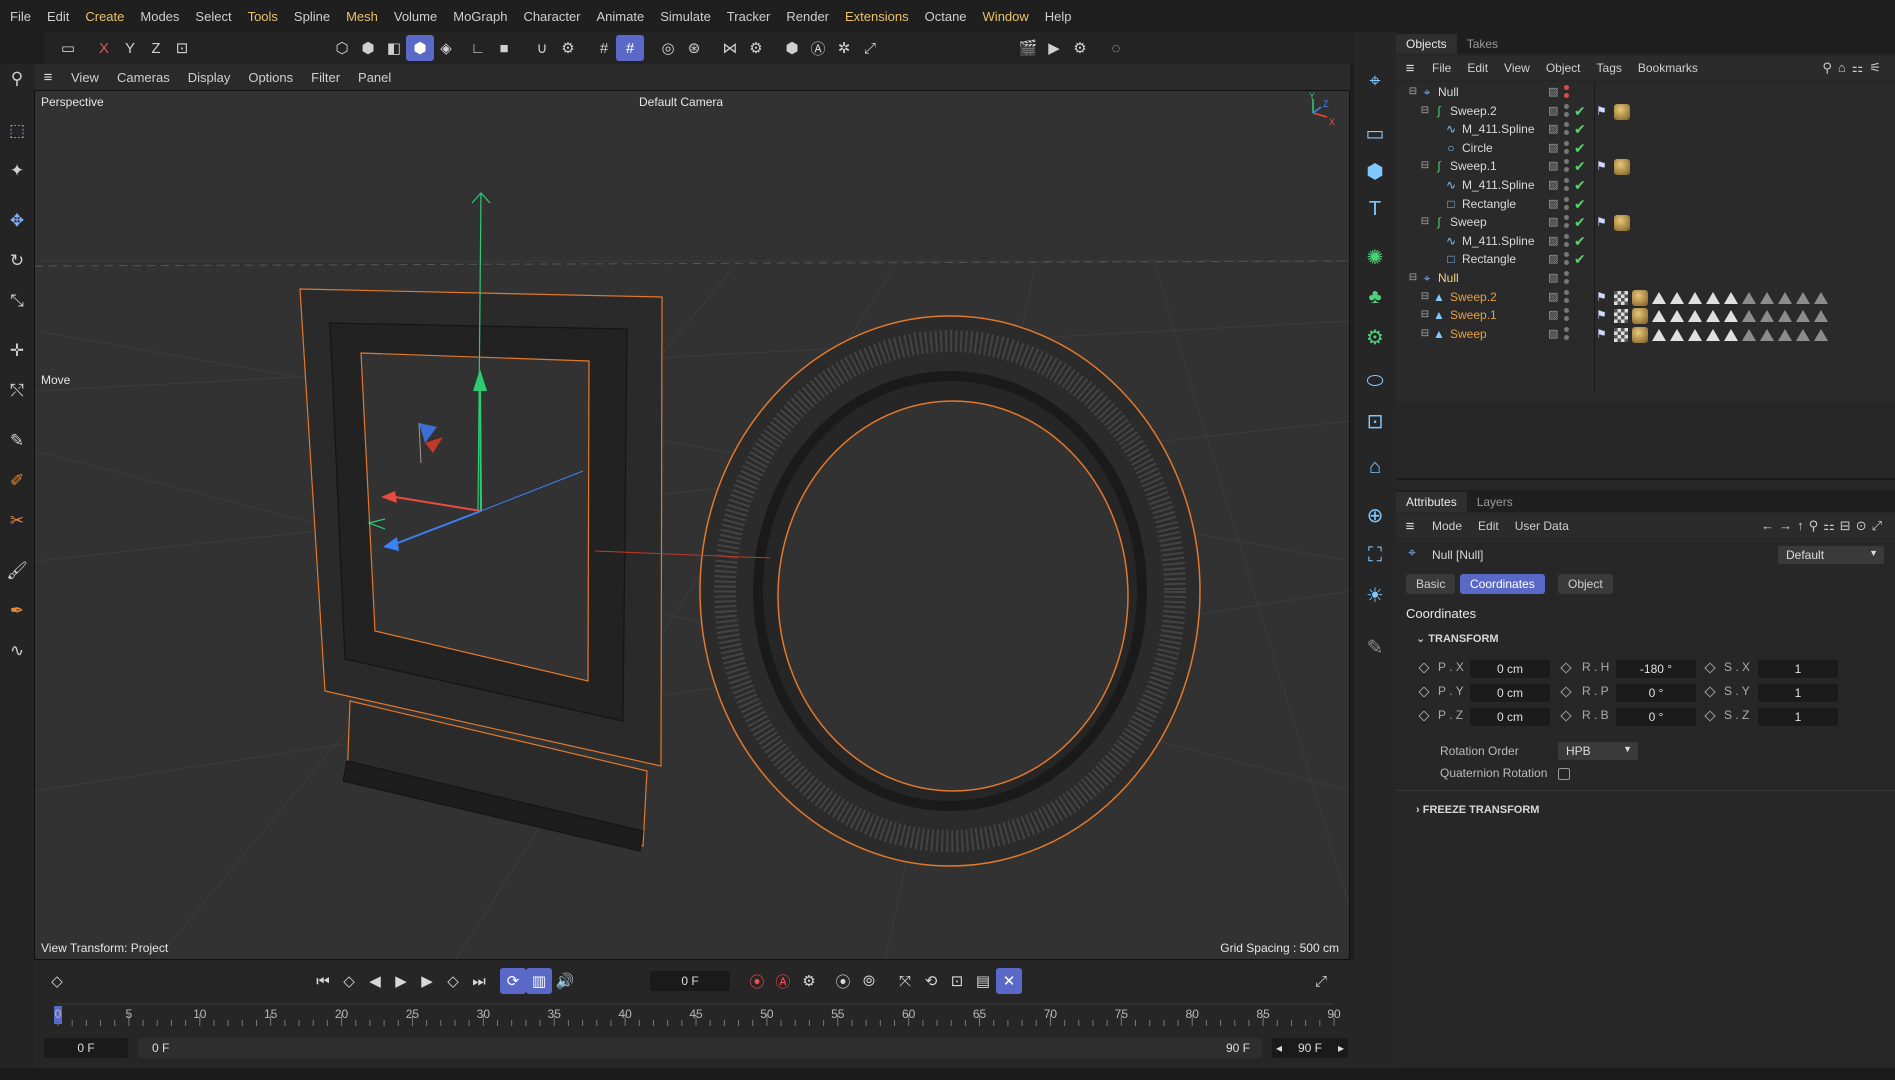  What do you see at coordinates (568, 48) in the screenshot?
I see `snap-settings-icon: ⚙` at bounding box center [568, 48].